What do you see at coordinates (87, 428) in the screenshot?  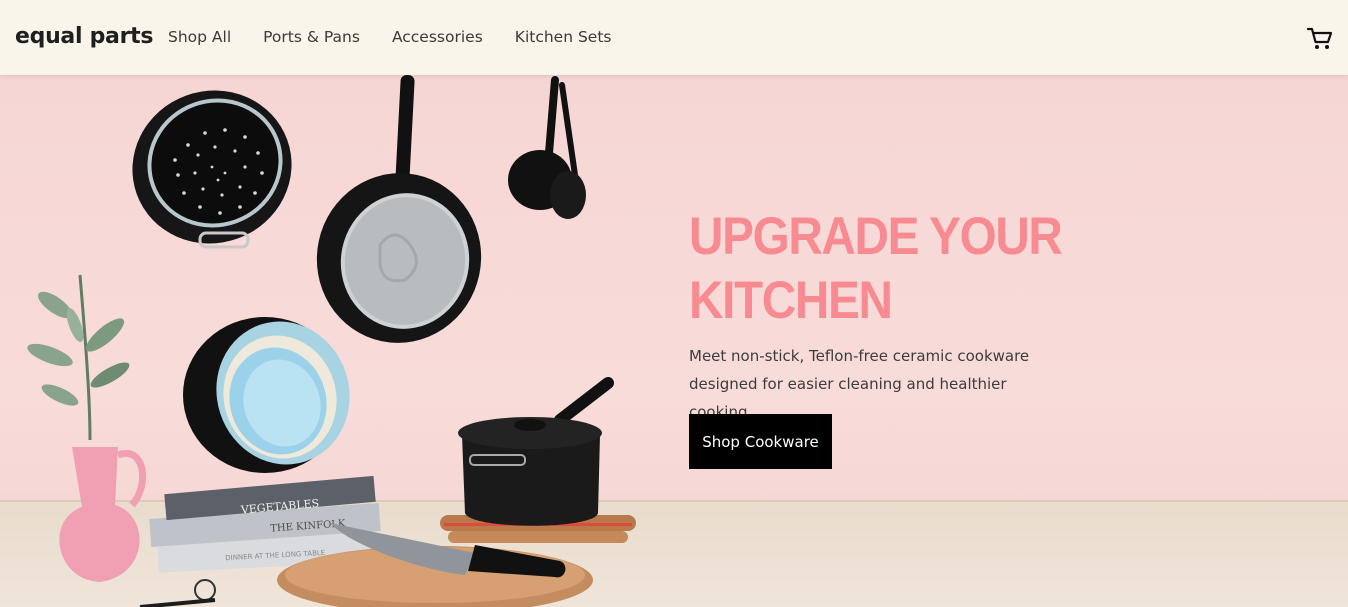 I see `plant-vase-image` at bounding box center [87, 428].